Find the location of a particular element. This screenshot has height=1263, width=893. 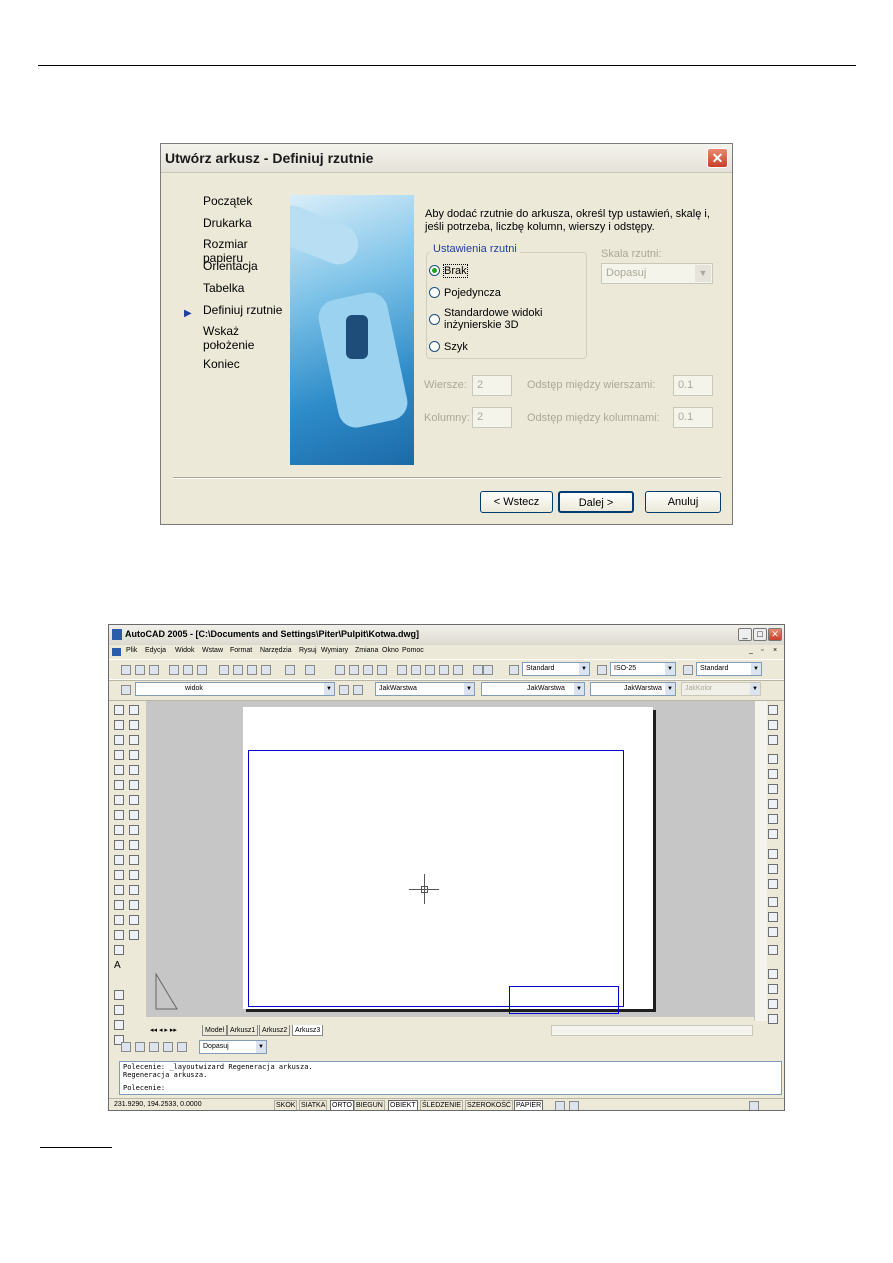

menu-view: Widok is located at coordinates (184, 650).